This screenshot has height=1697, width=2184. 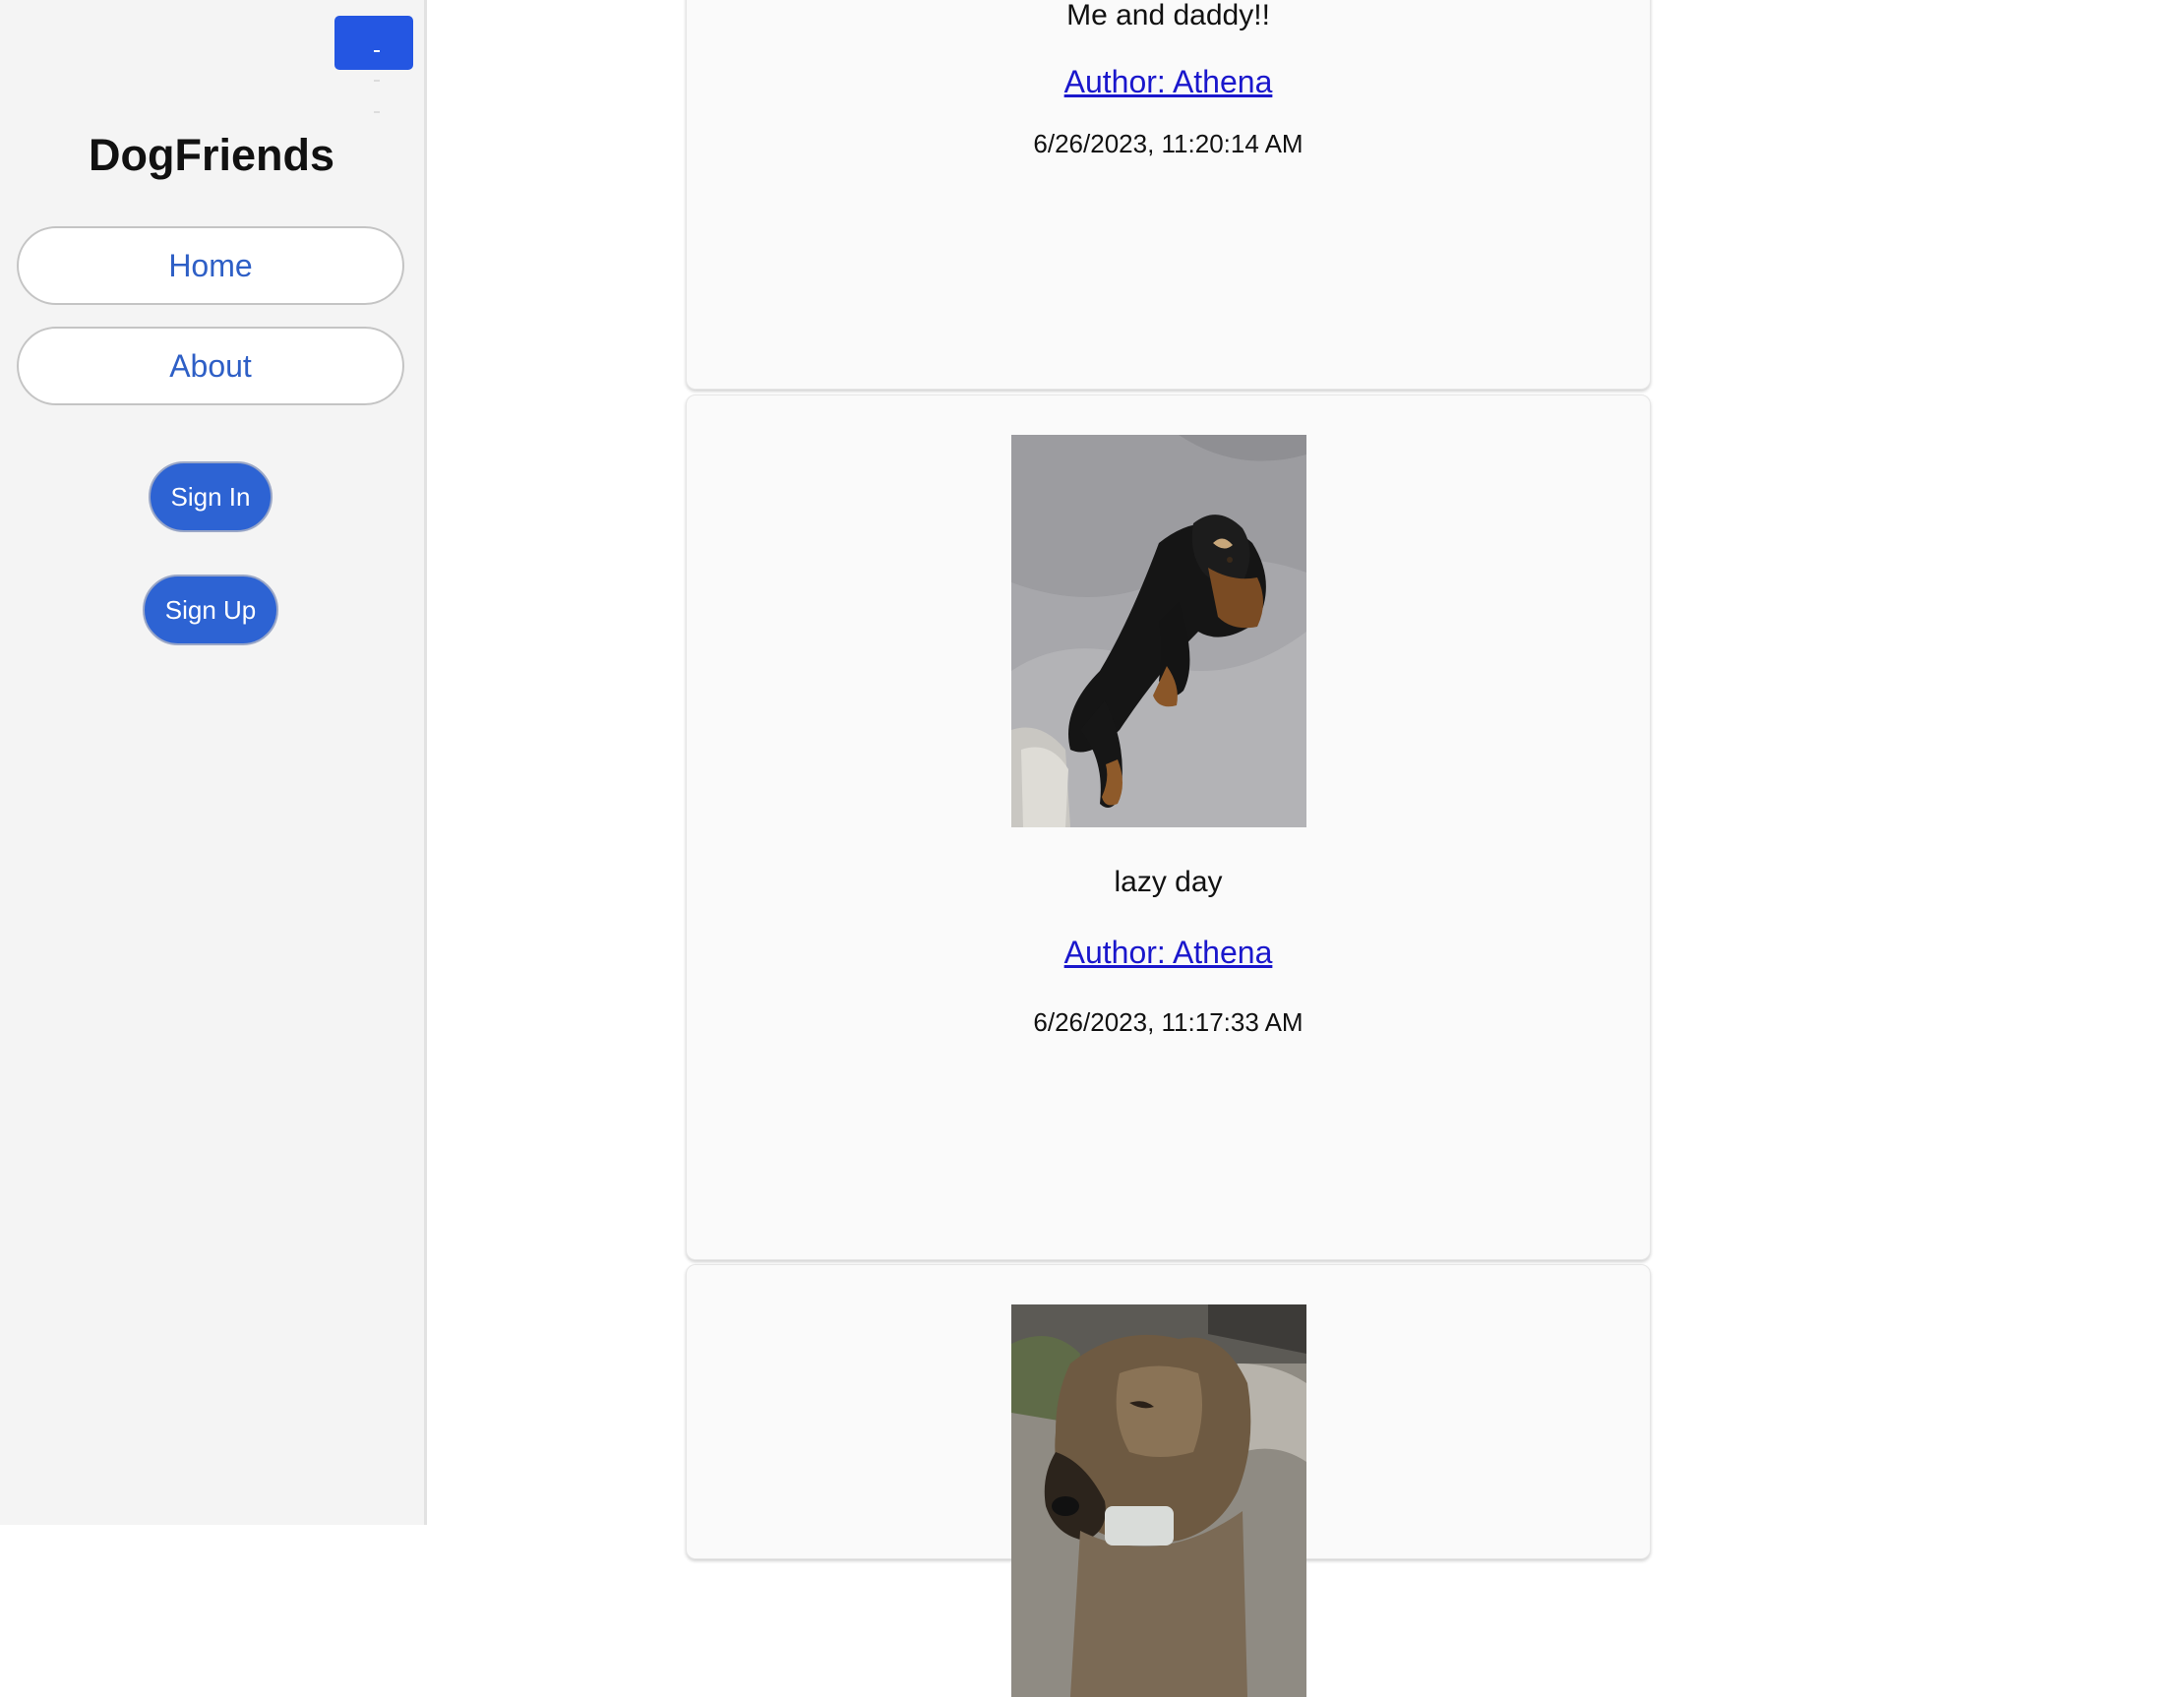 I want to click on post-caption: lazy day, so click(x=1168, y=882).